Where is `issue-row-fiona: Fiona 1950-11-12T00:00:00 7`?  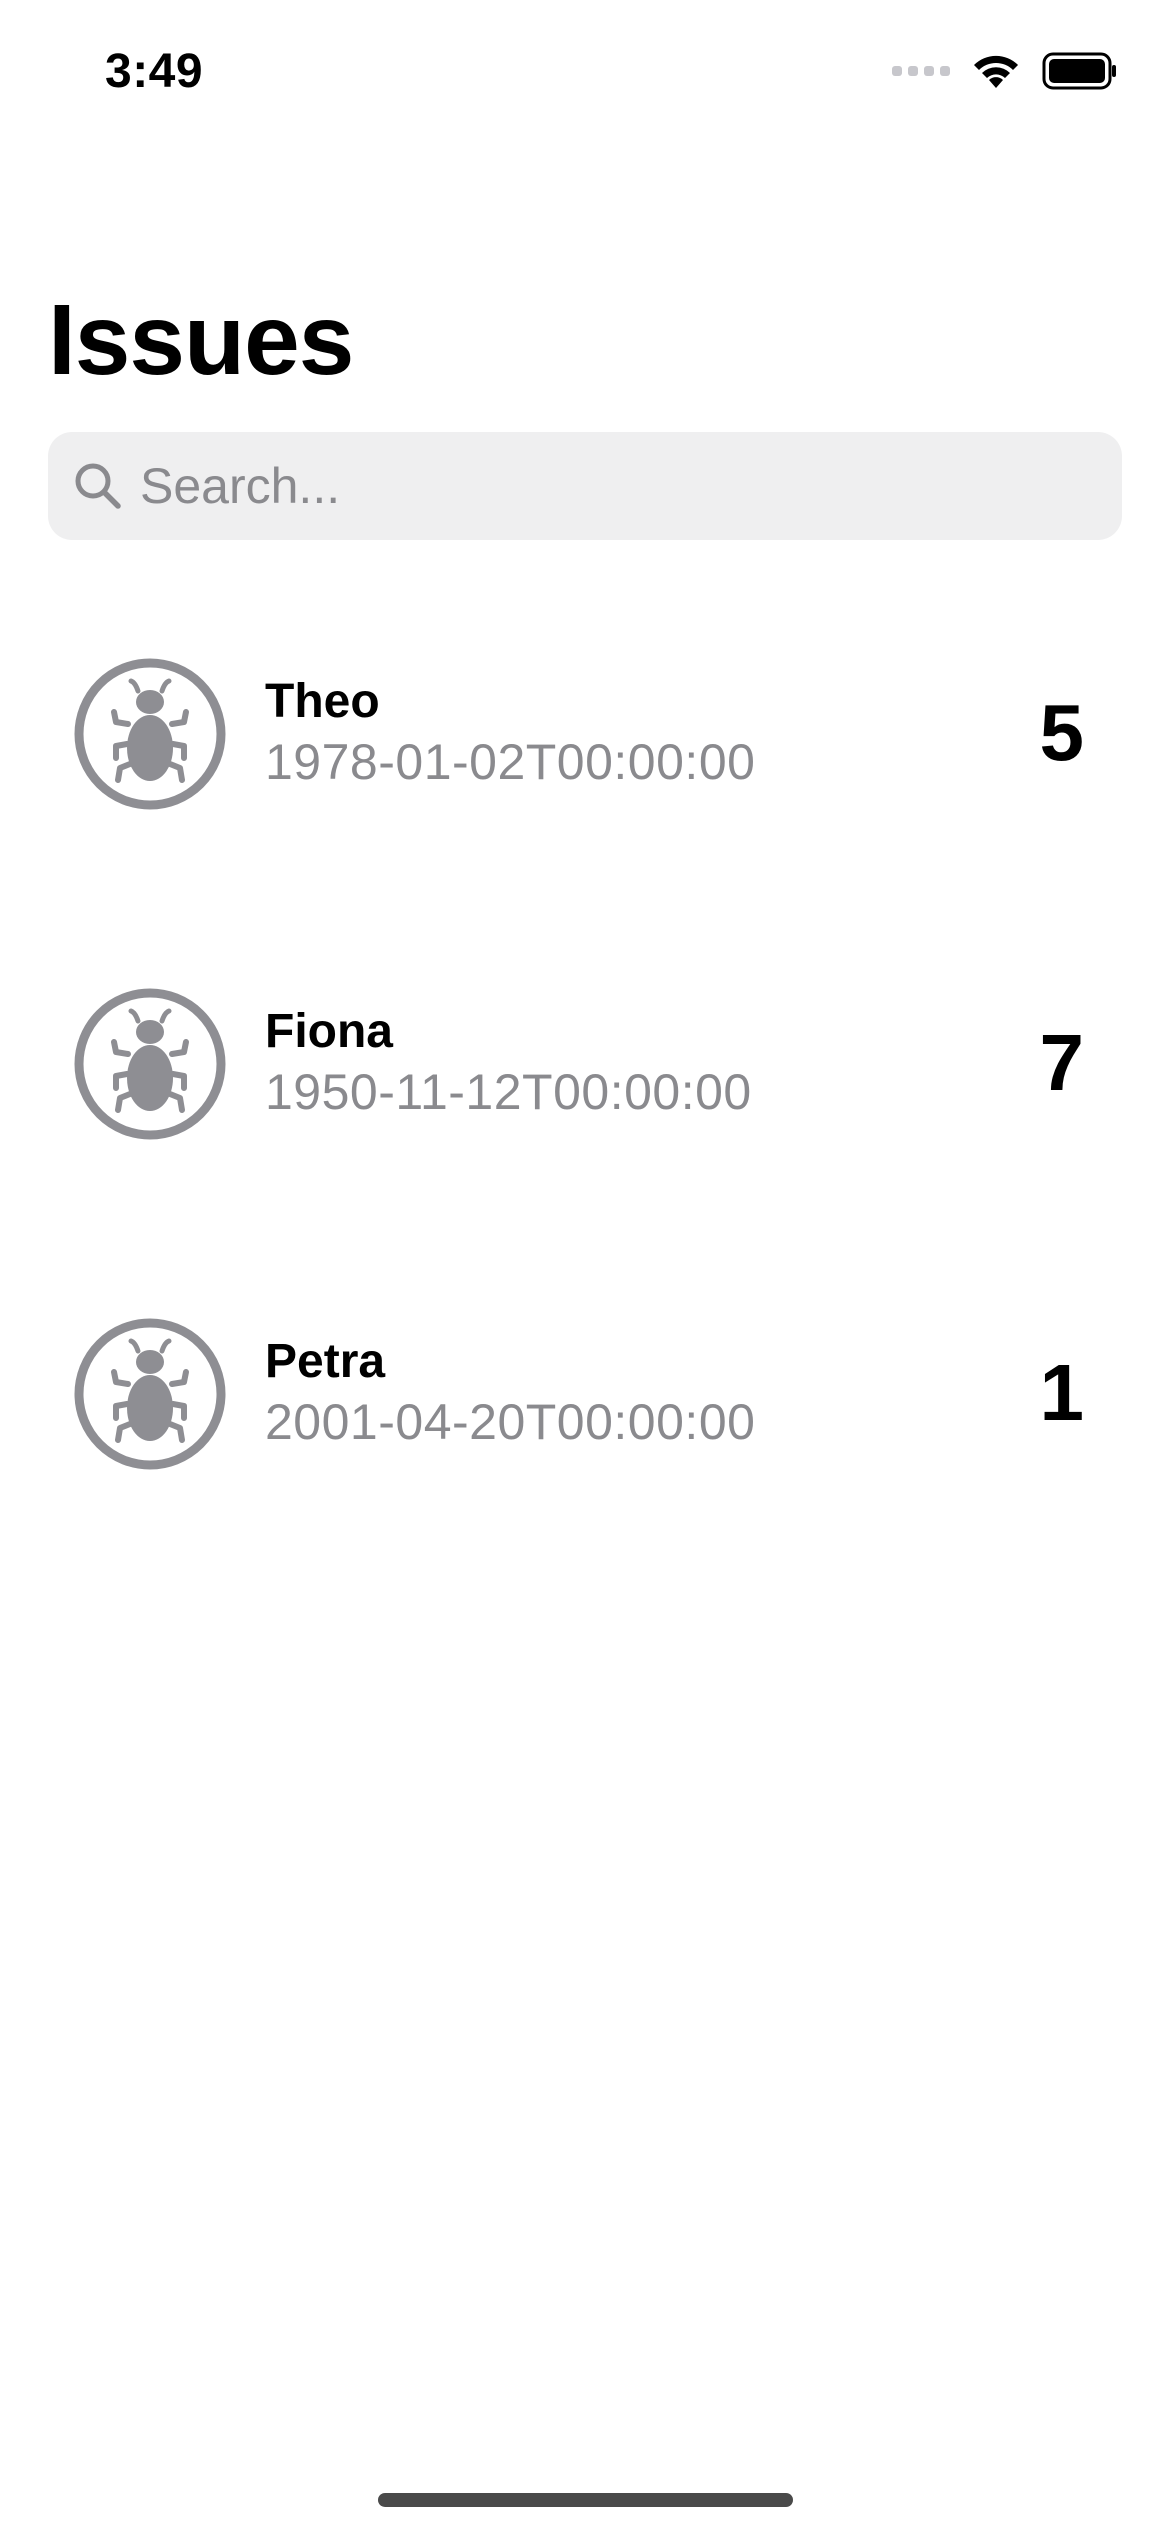
issue-row-fiona: Fiona 1950-11-12T00:00:00 7 is located at coordinates (585, 1135).